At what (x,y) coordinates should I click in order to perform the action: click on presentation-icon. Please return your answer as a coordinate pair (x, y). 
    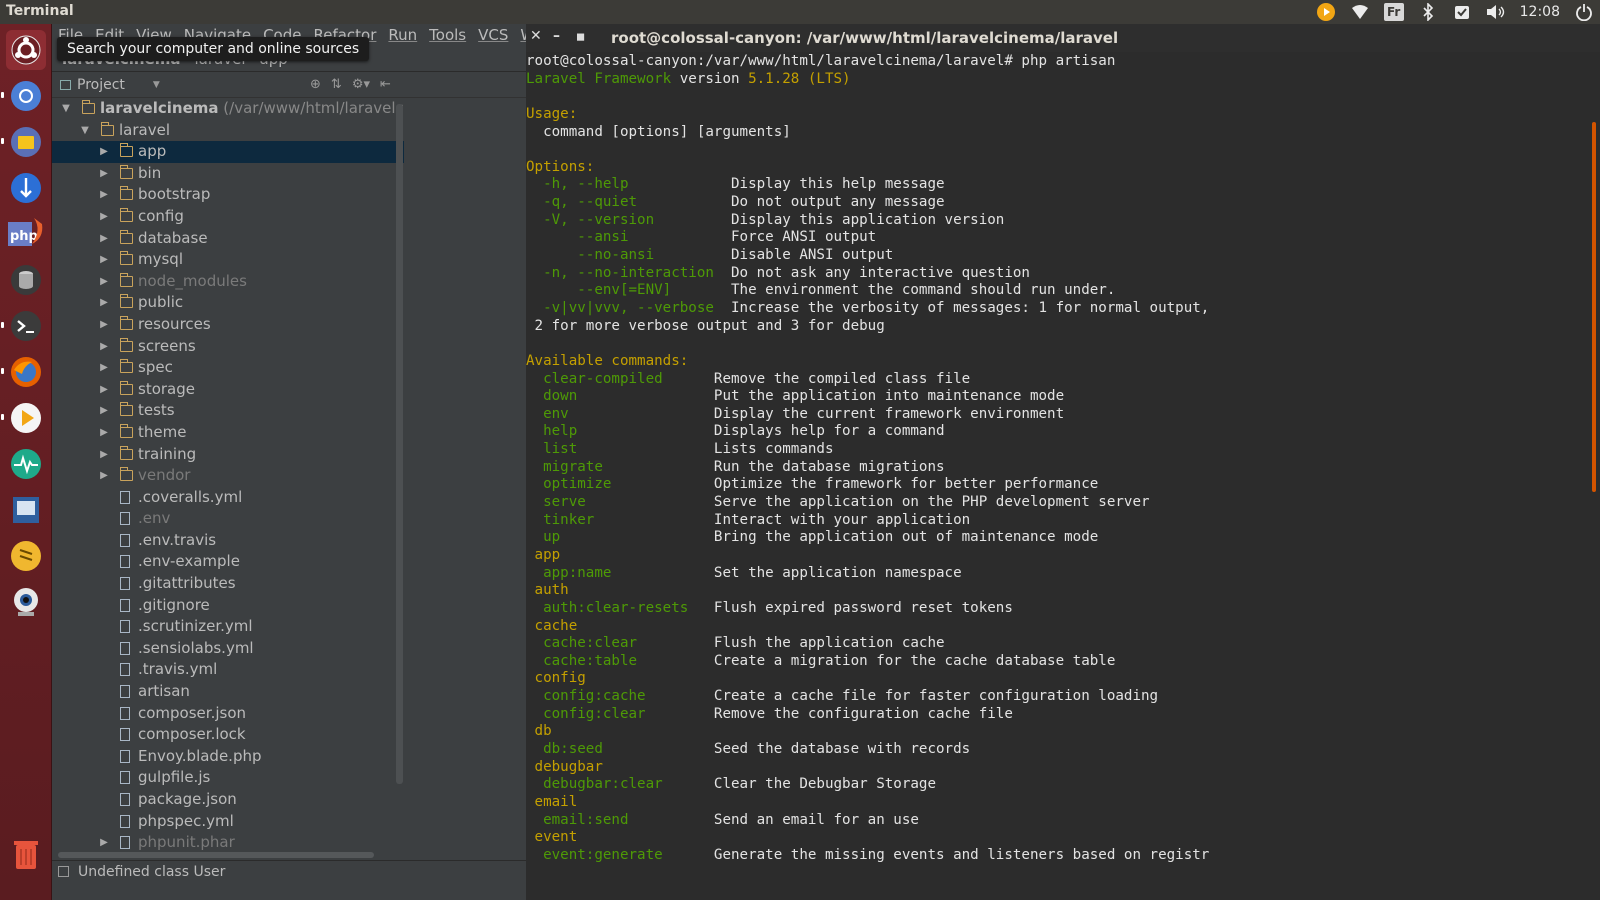
    Looking at the image, I should click on (26, 510).